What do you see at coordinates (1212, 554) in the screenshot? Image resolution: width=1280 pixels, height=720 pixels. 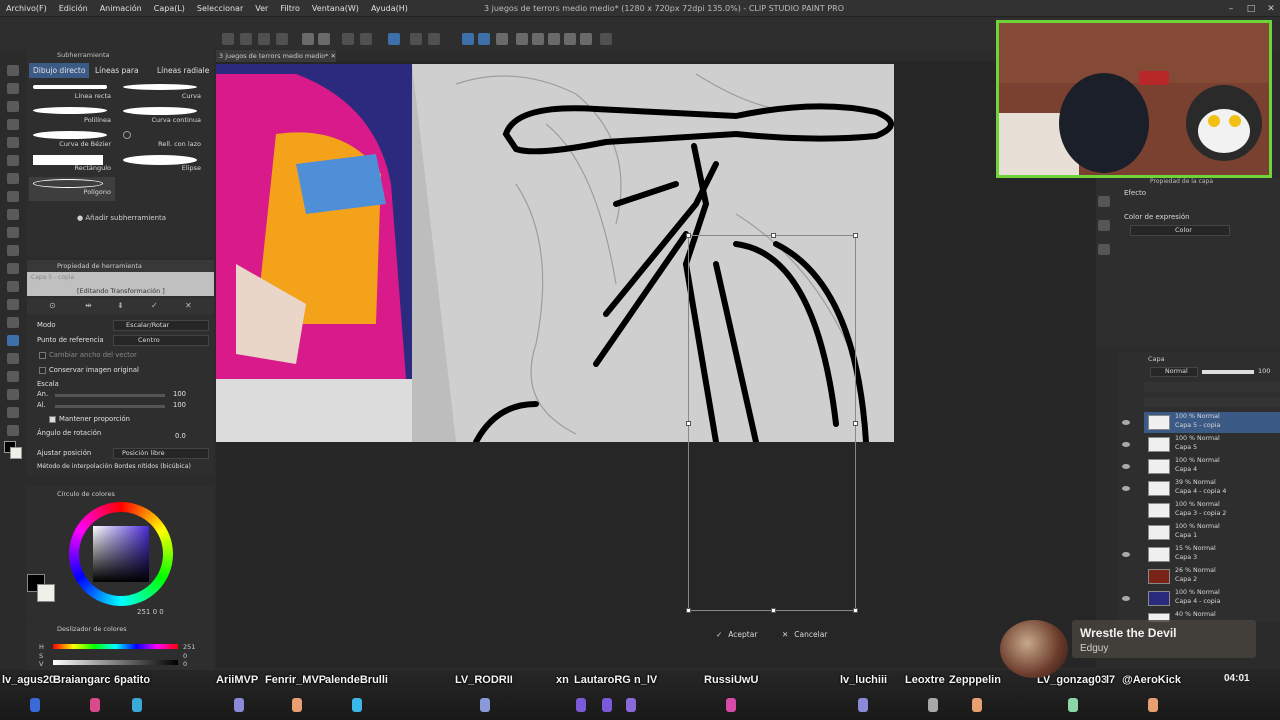 I see `layer-row: 15 % Normal Capa 3` at bounding box center [1212, 554].